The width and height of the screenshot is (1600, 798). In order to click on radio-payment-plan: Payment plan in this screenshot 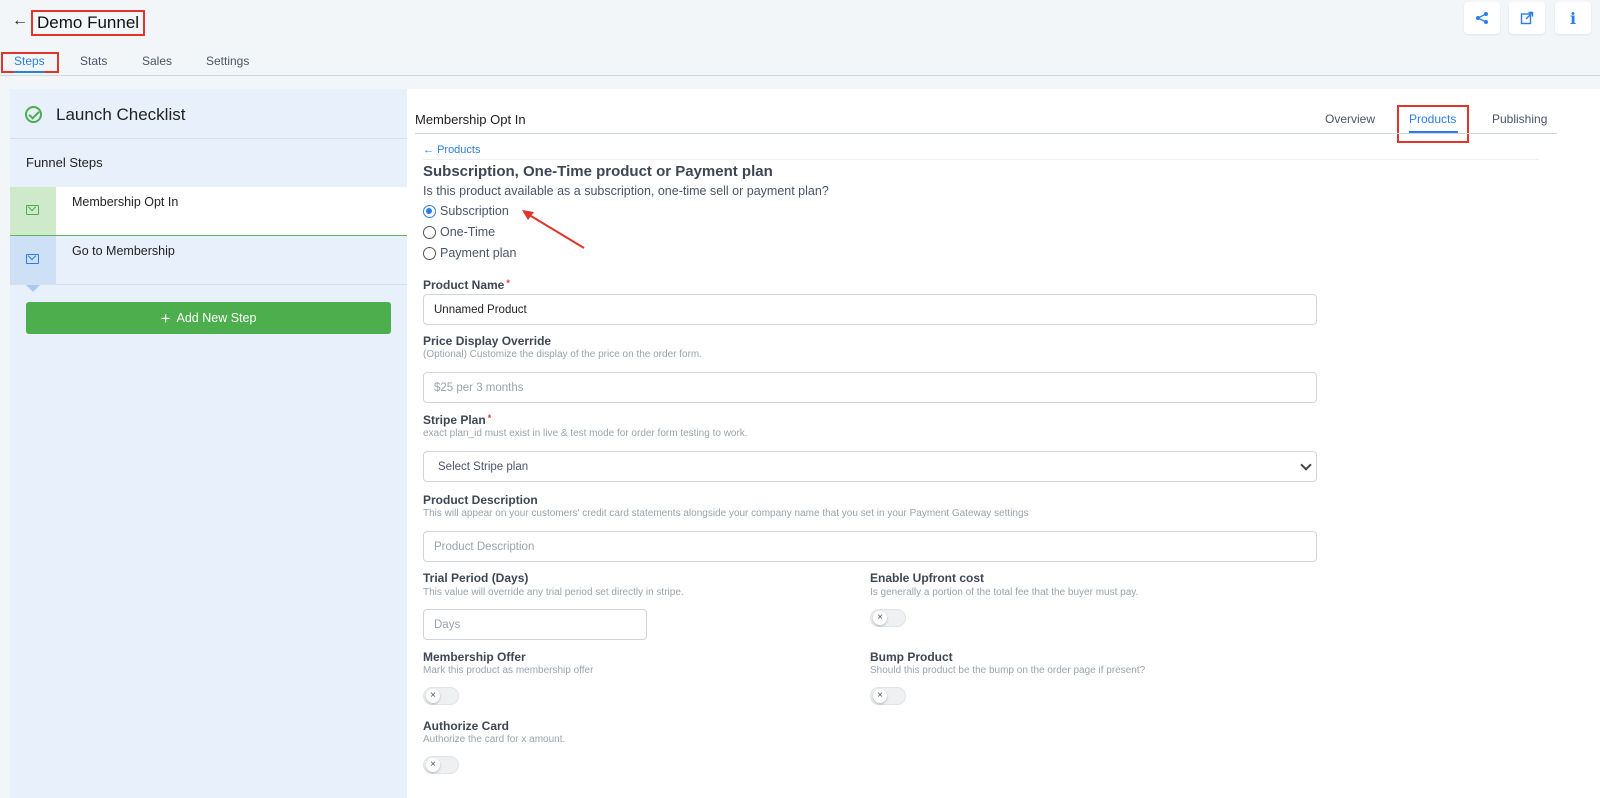, I will do `click(469, 253)`.